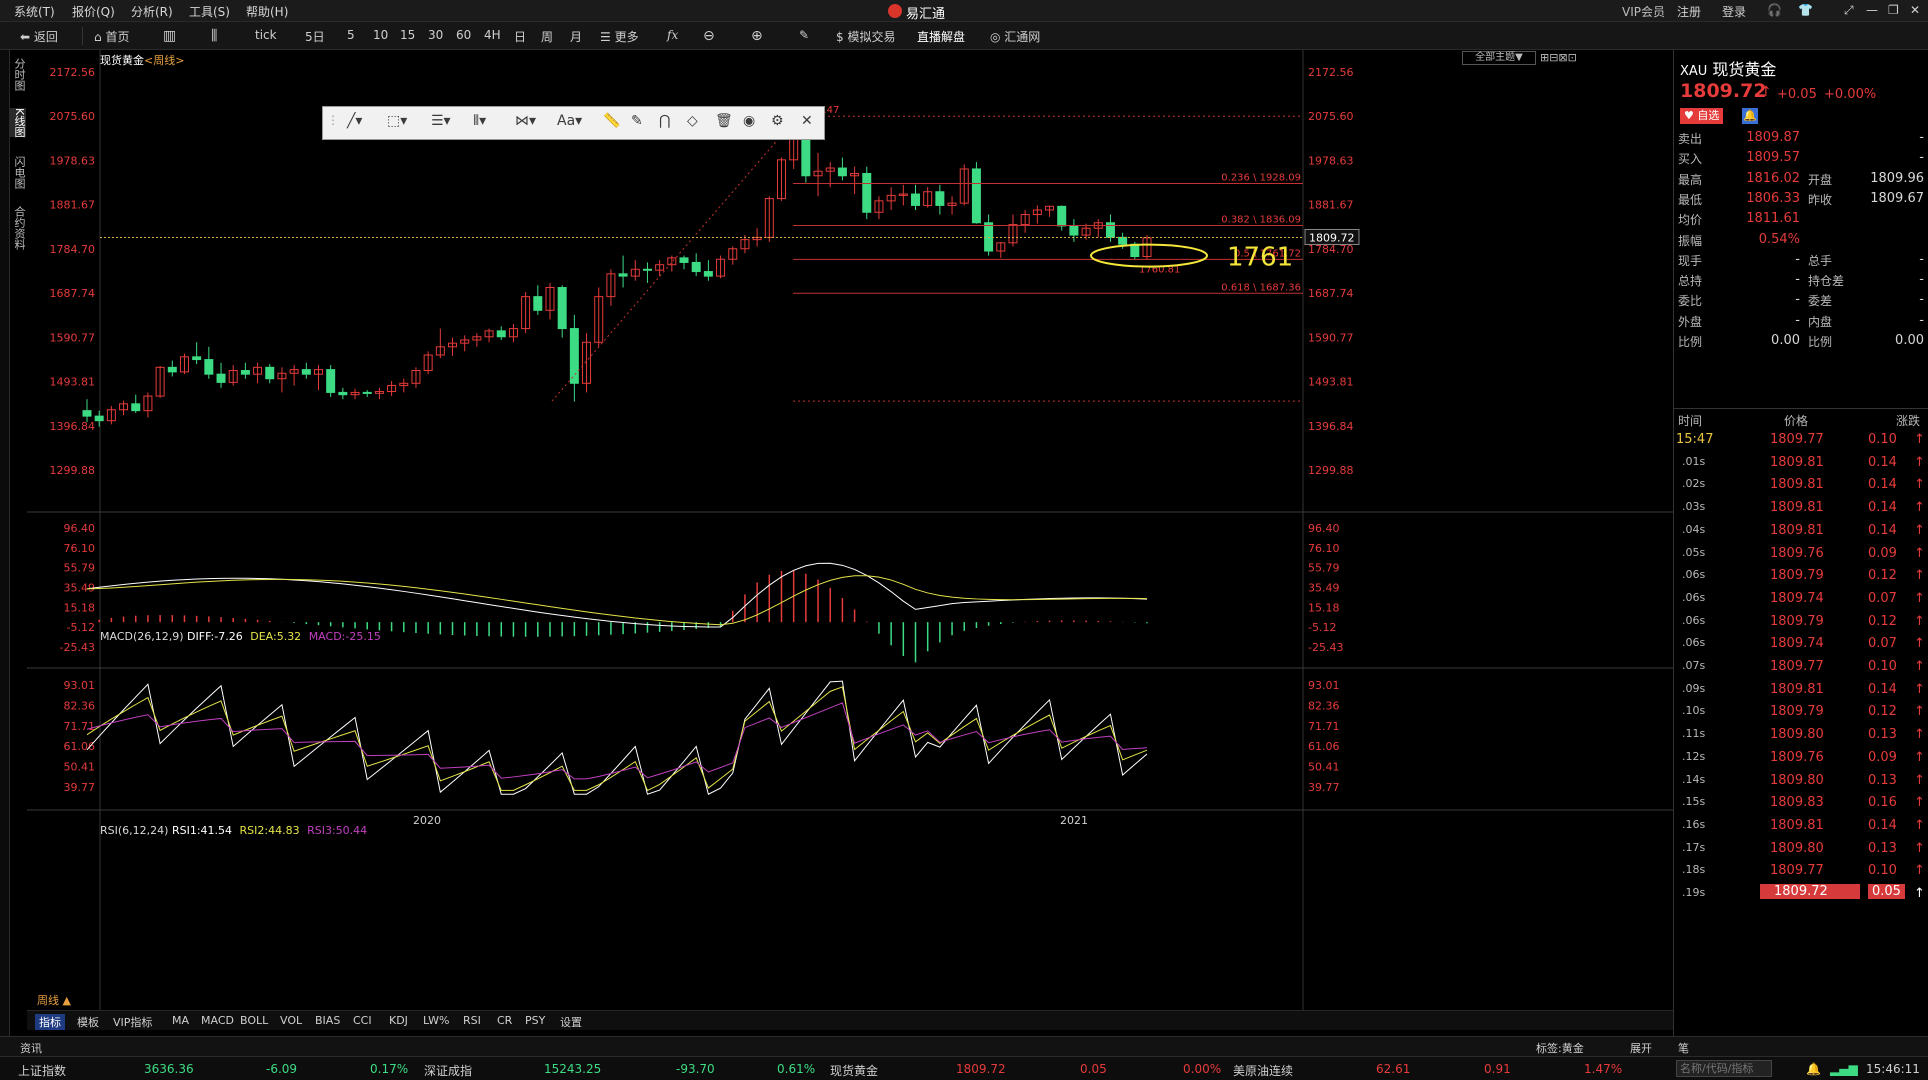 The width and height of the screenshot is (1928, 1080). Describe the element at coordinates (535, 1020) in the screenshot. I see `ind-tab-psy: PSY` at that location.